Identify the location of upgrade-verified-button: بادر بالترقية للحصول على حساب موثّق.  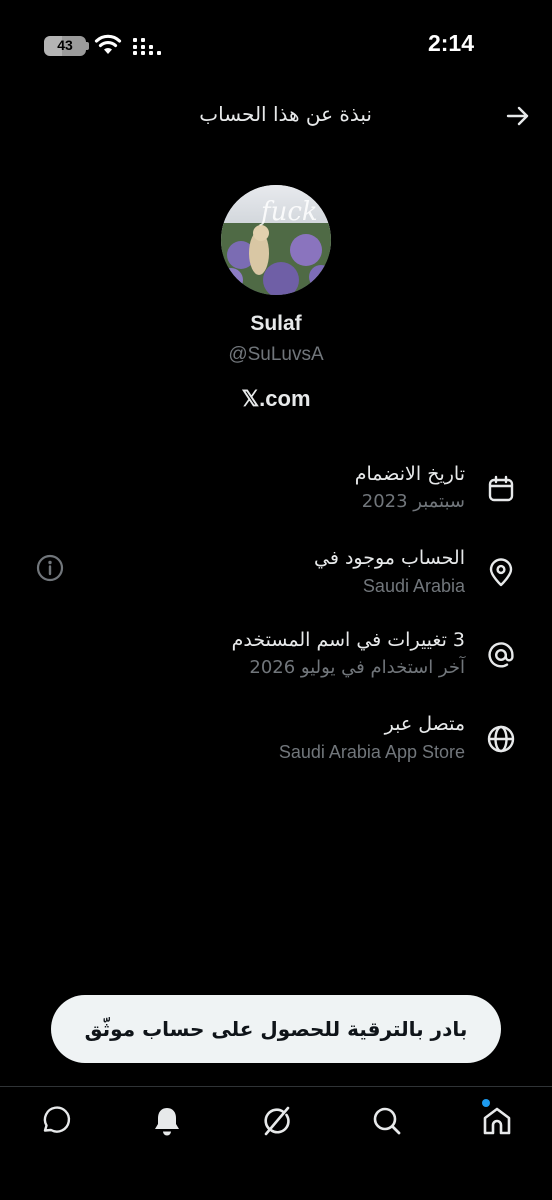
(276, 1029).